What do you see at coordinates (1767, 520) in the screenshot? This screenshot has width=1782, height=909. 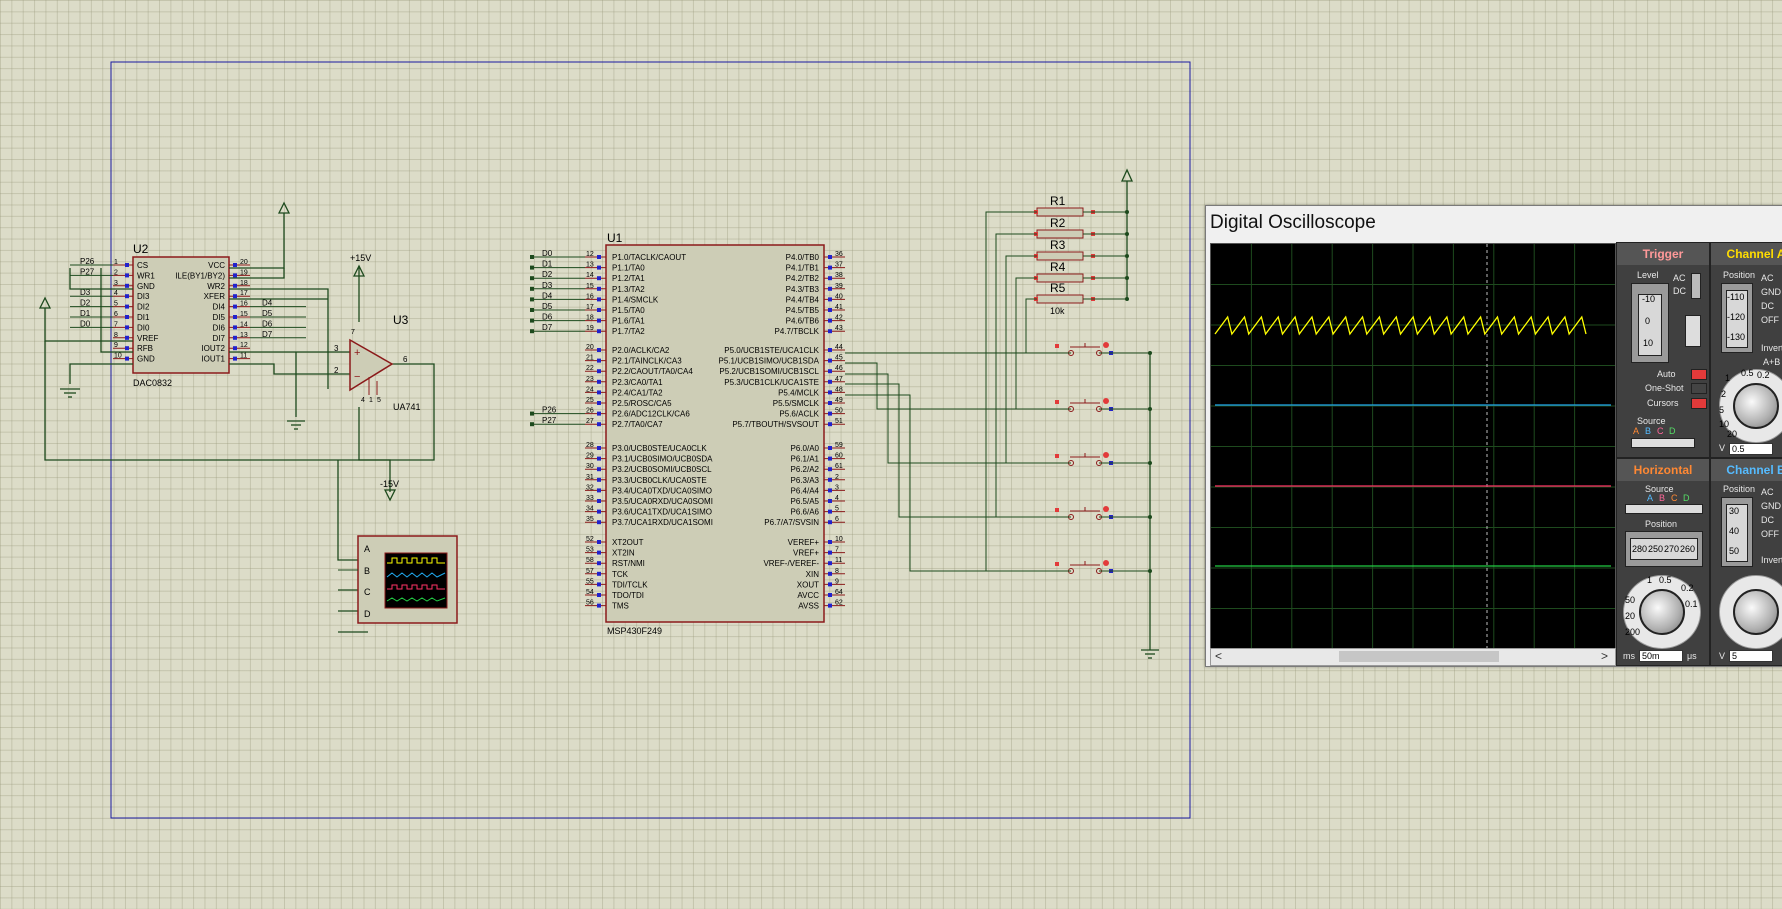 I see `channel-b-dc: DC` at bounding box center [1767, 520].